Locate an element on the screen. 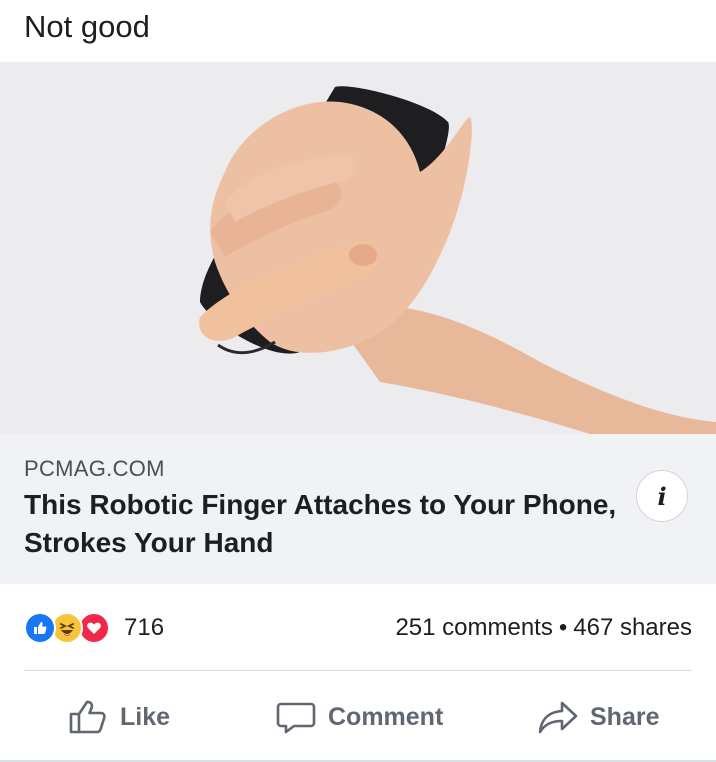 This screenshot has height=762, width=716. comment-label: Comment is located at coordinates (386, 716).